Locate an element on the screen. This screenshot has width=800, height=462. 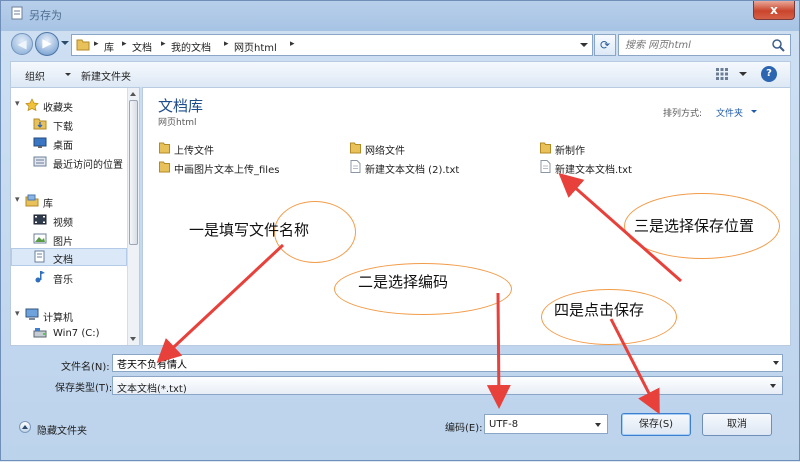
nav-scrollbar is located at coordinates (133, 216).